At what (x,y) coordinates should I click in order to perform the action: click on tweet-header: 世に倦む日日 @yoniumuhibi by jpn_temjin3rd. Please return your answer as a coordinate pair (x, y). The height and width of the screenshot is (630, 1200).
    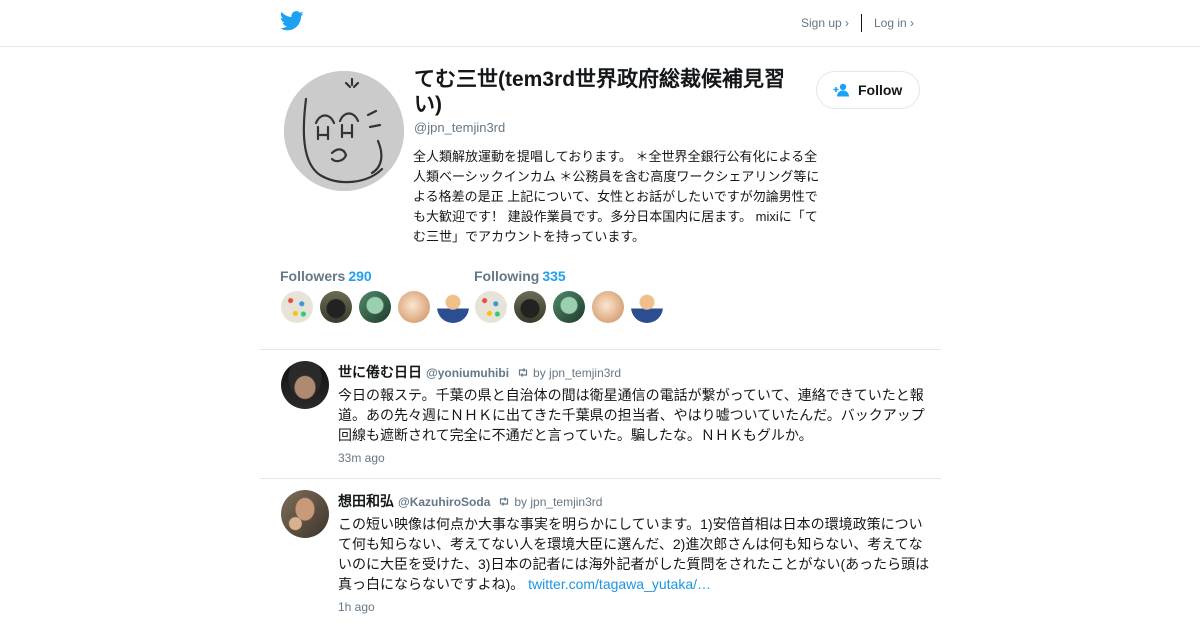
    Looking at the image, I should click on (479, 372).